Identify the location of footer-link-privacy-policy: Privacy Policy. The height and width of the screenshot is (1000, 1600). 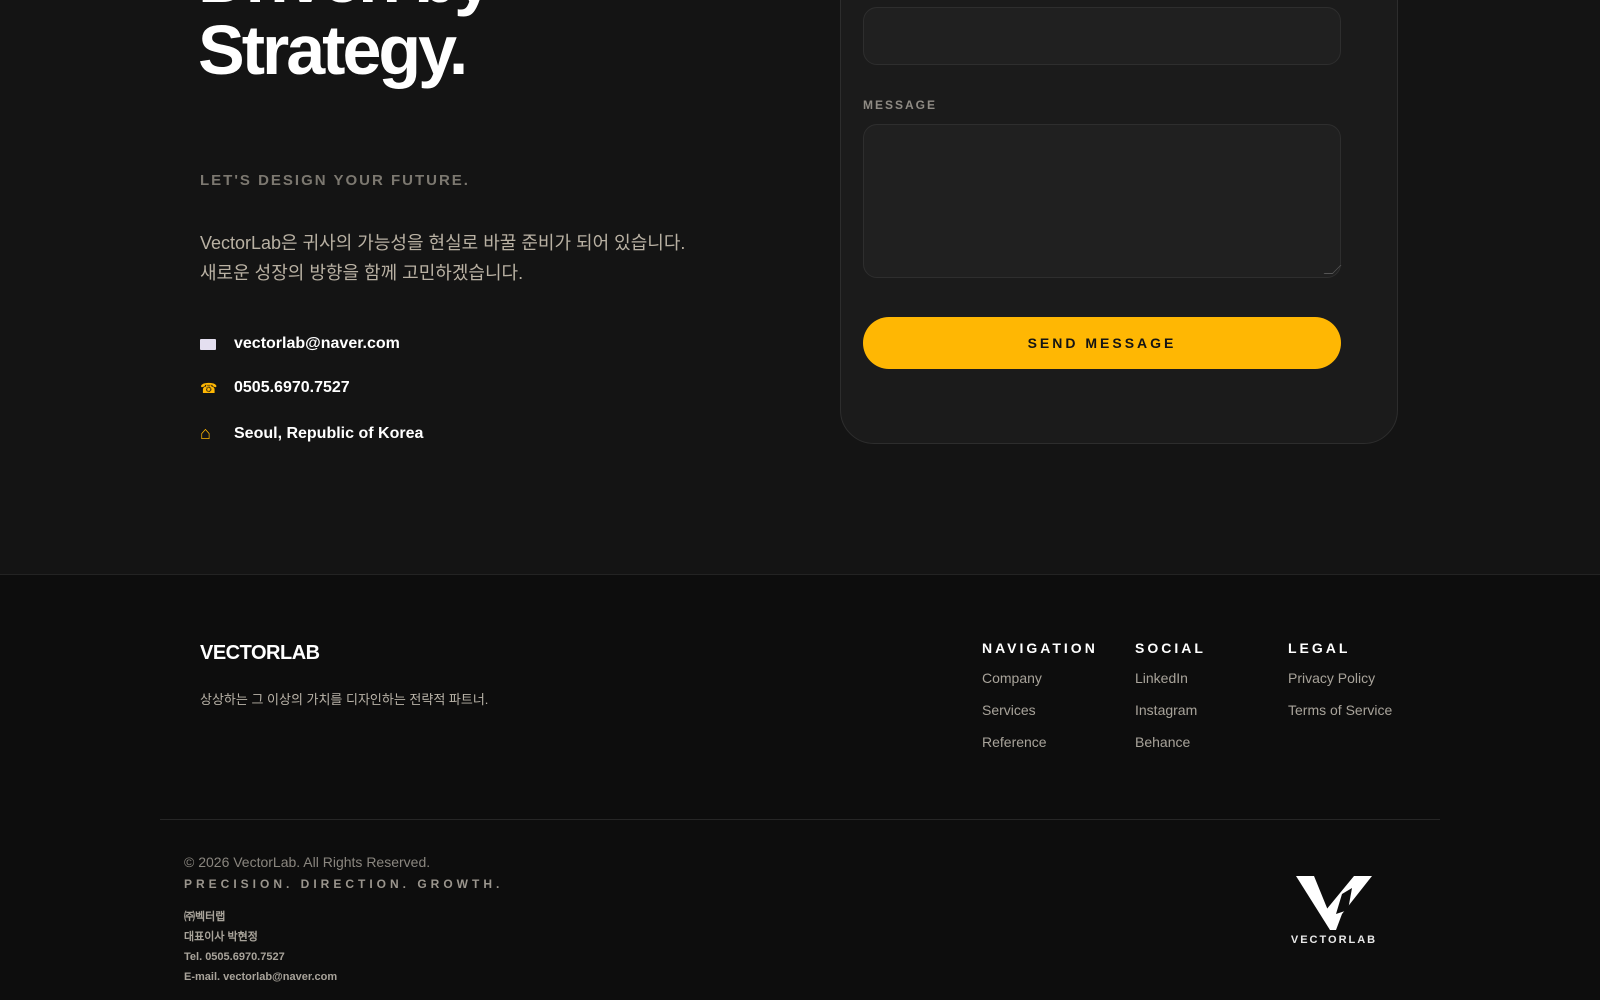
(1340, 678).